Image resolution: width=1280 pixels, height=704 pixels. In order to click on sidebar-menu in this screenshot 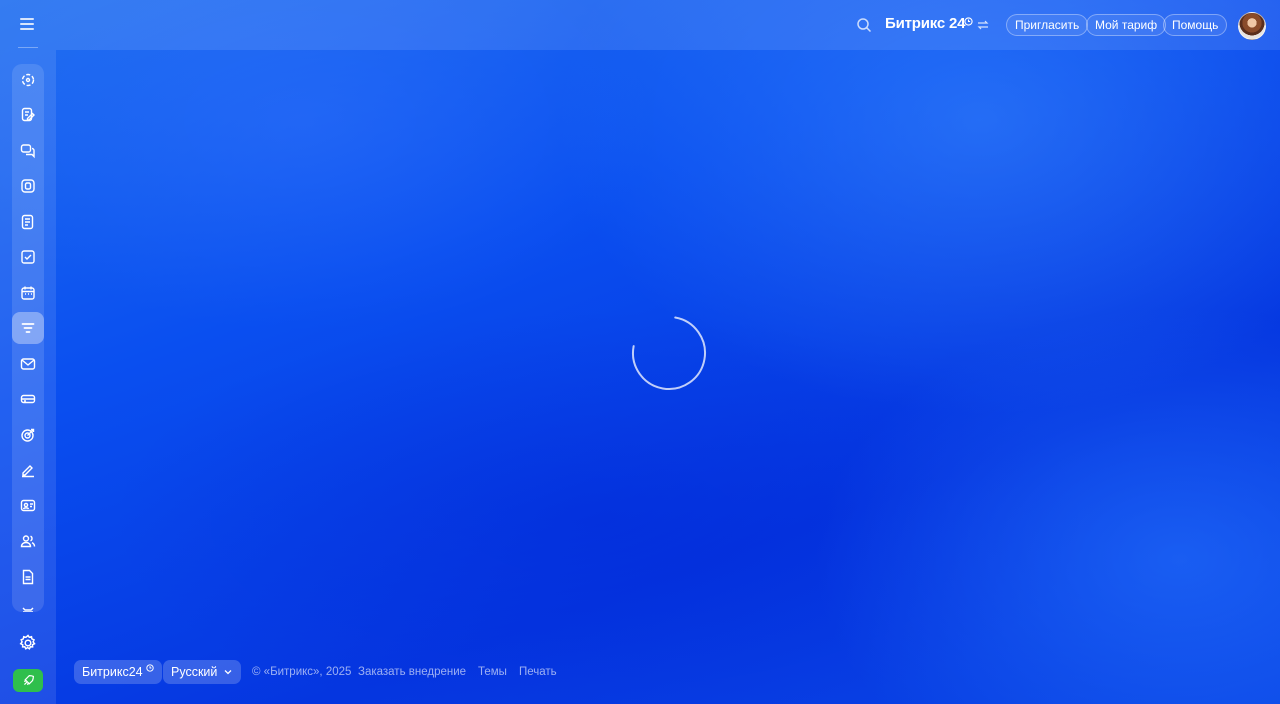, I will do `click(28, 338)`.